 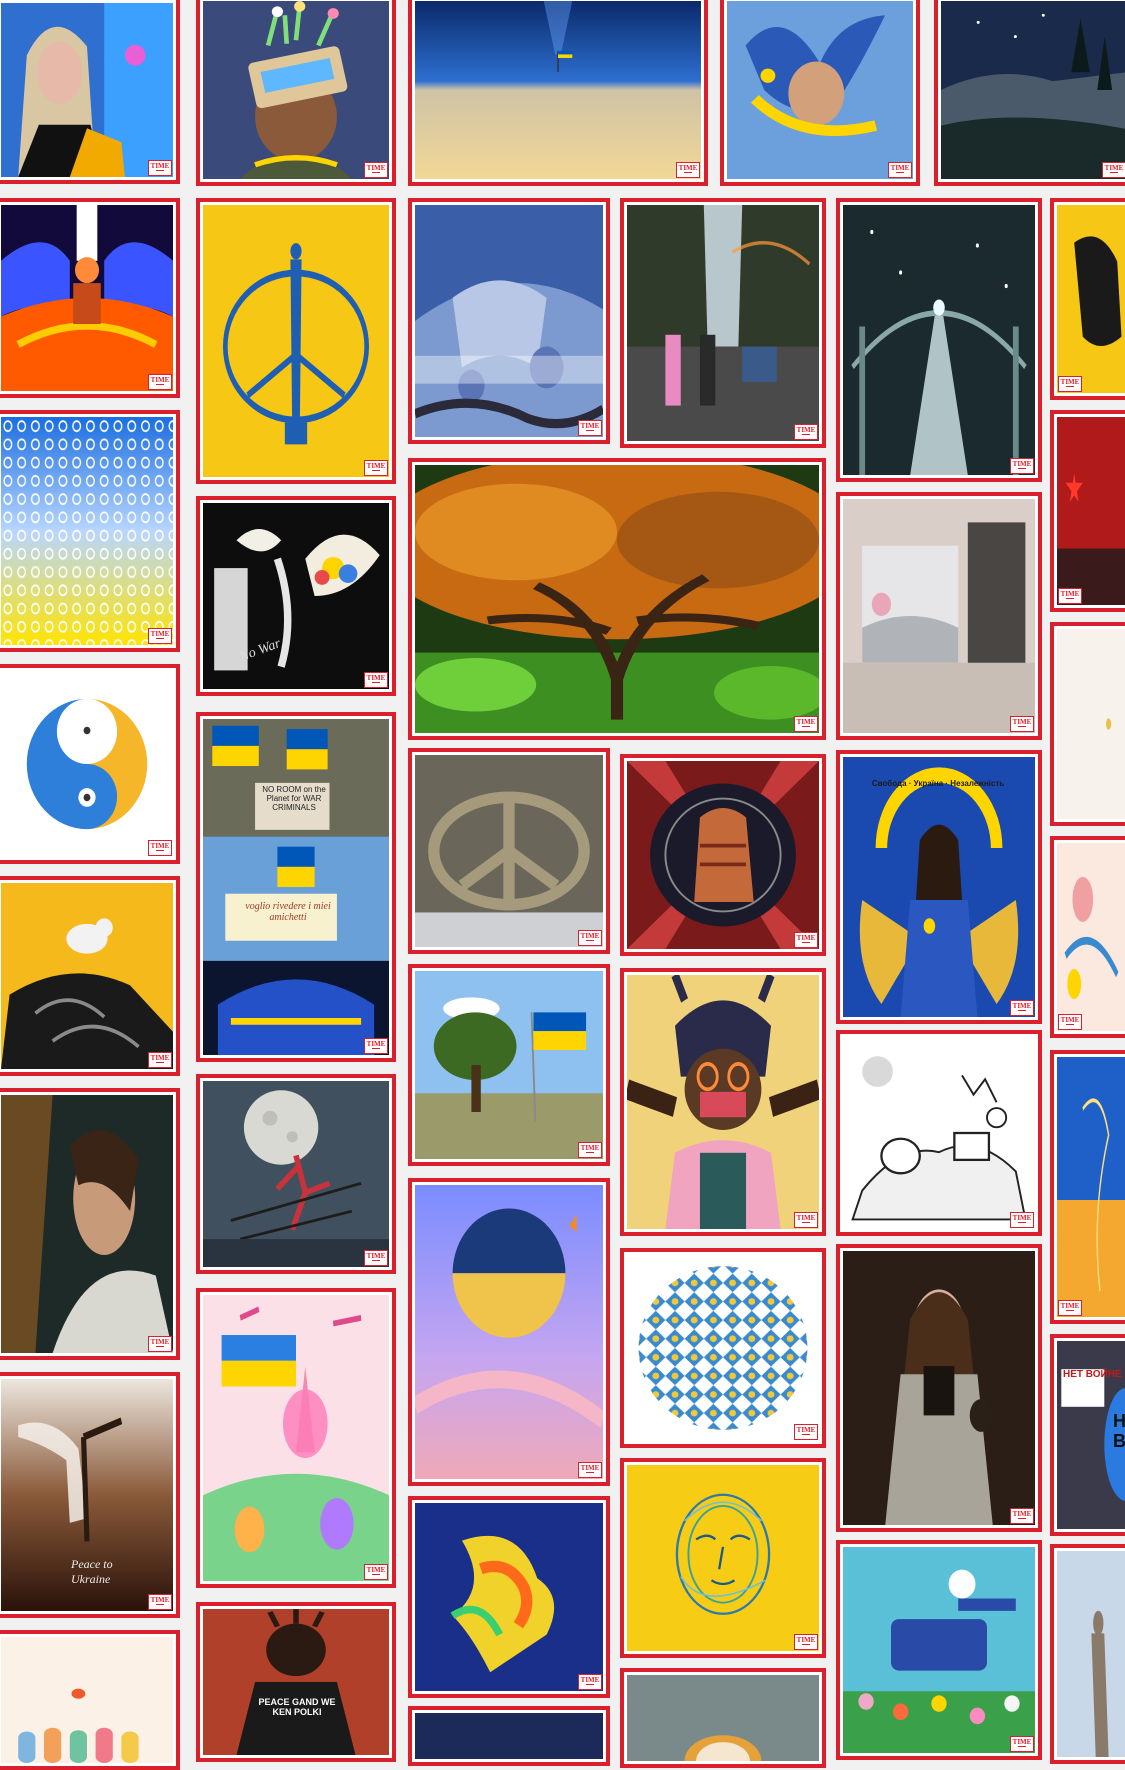 What do you see at coordinates (296, 90) in the screenshot?
I see `artwork-child-vr-headset` at bounding box center [296, 90].